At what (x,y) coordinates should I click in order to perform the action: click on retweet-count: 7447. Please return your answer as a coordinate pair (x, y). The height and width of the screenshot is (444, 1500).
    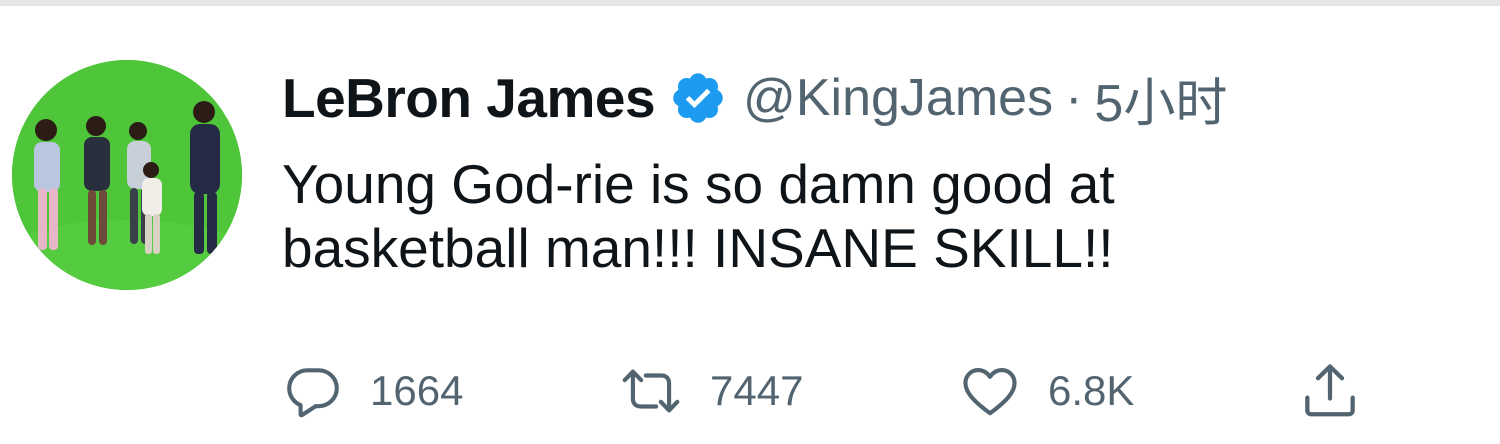
    Looking at the image, I should click on (757, 390).